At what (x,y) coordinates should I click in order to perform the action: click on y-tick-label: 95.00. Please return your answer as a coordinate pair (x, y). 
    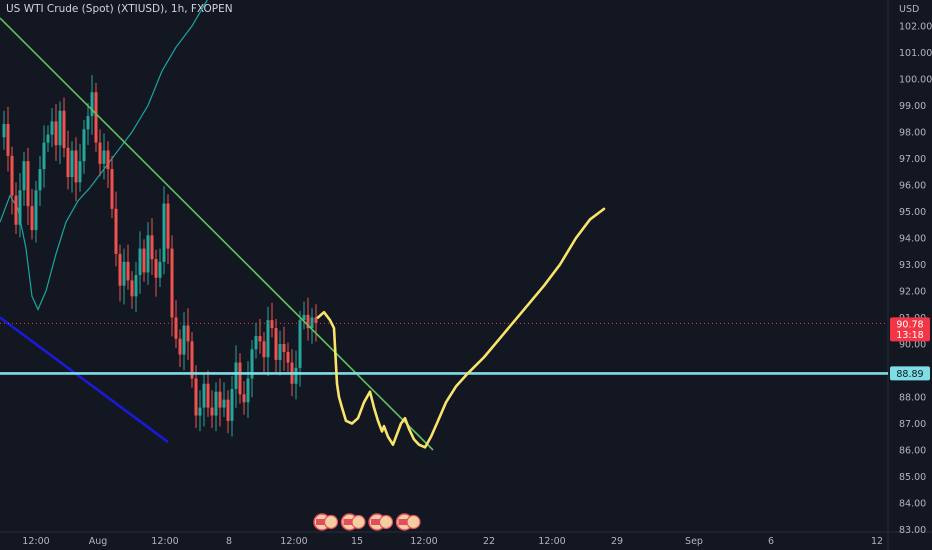
    Looking at the image, I should click on (912, 212).